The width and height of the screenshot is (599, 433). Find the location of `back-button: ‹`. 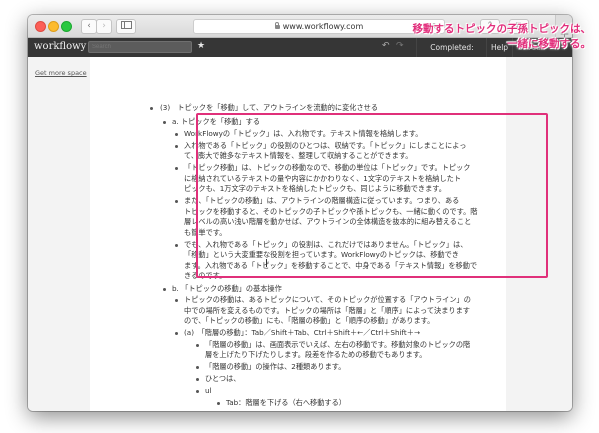

back-button: ‹ is located at coordinates (89, 26).